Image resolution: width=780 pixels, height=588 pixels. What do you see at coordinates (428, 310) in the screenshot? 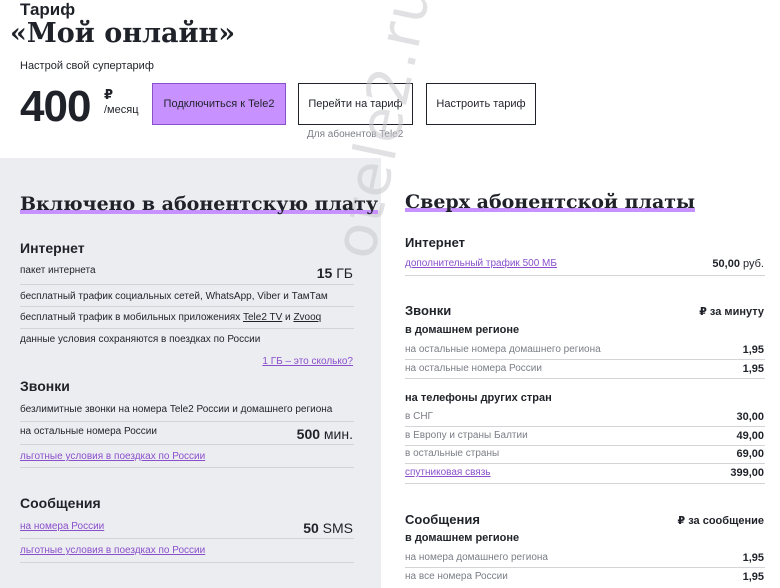
I see `extra-calls-heading: Звонки` at bounding box center [428, 310].